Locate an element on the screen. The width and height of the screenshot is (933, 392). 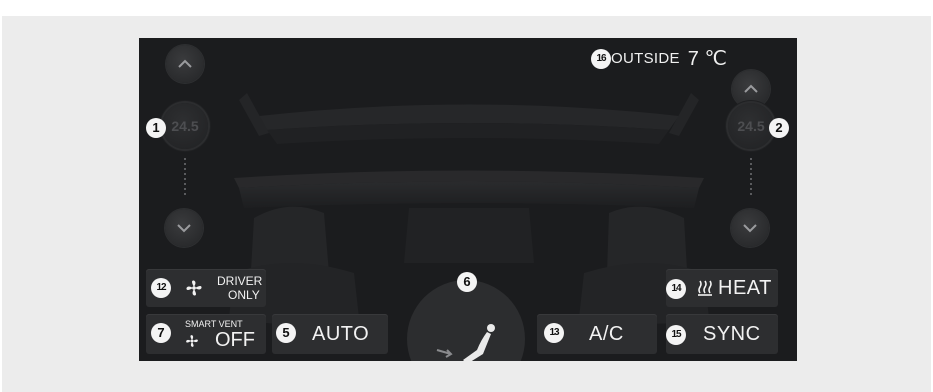
left-temp-up-button is located at coordinates (185, 64).